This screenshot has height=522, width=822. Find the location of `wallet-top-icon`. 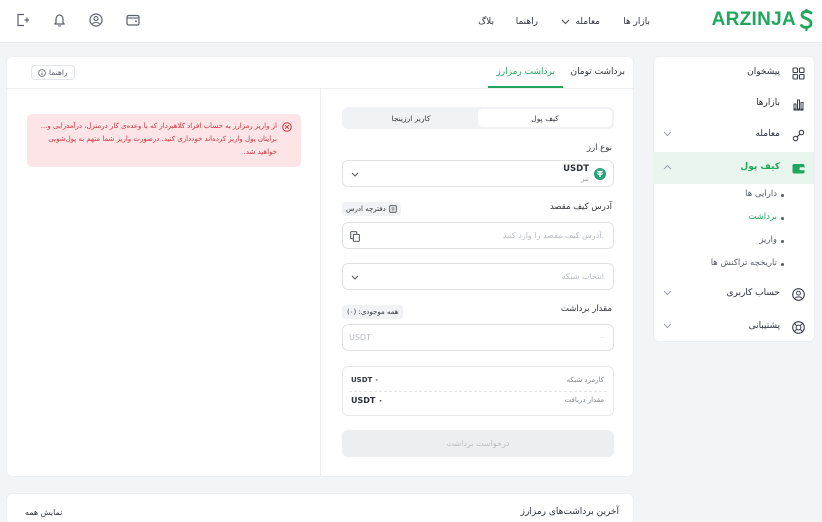

wallet-top-icon is located at coordinates (133, 20).